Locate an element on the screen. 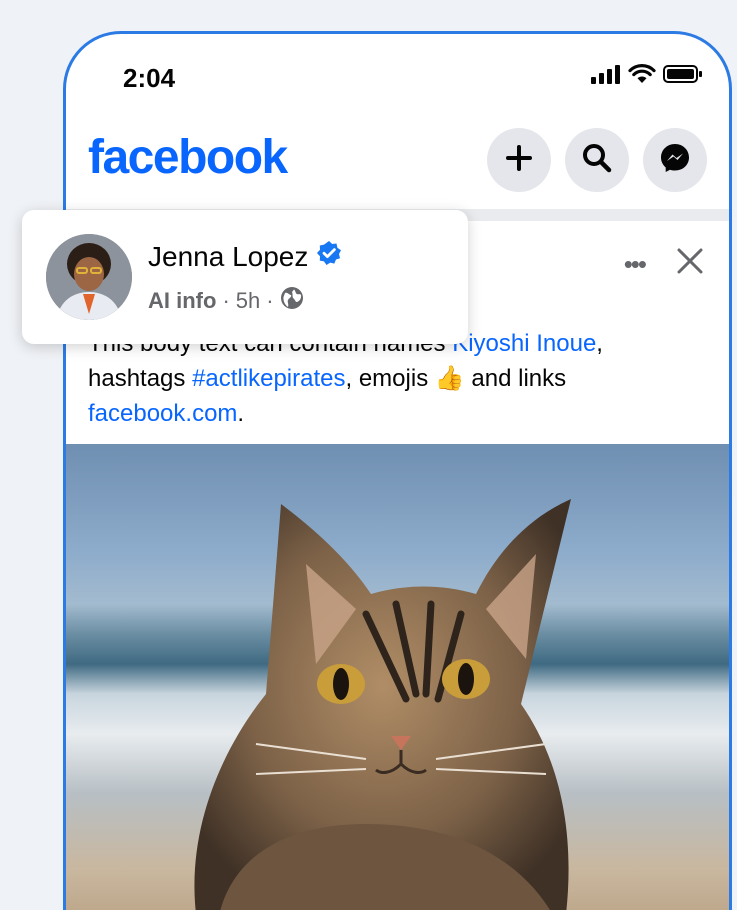 The image size is (737, 910). more-icon: ••• is located at coordinates (635, 264).